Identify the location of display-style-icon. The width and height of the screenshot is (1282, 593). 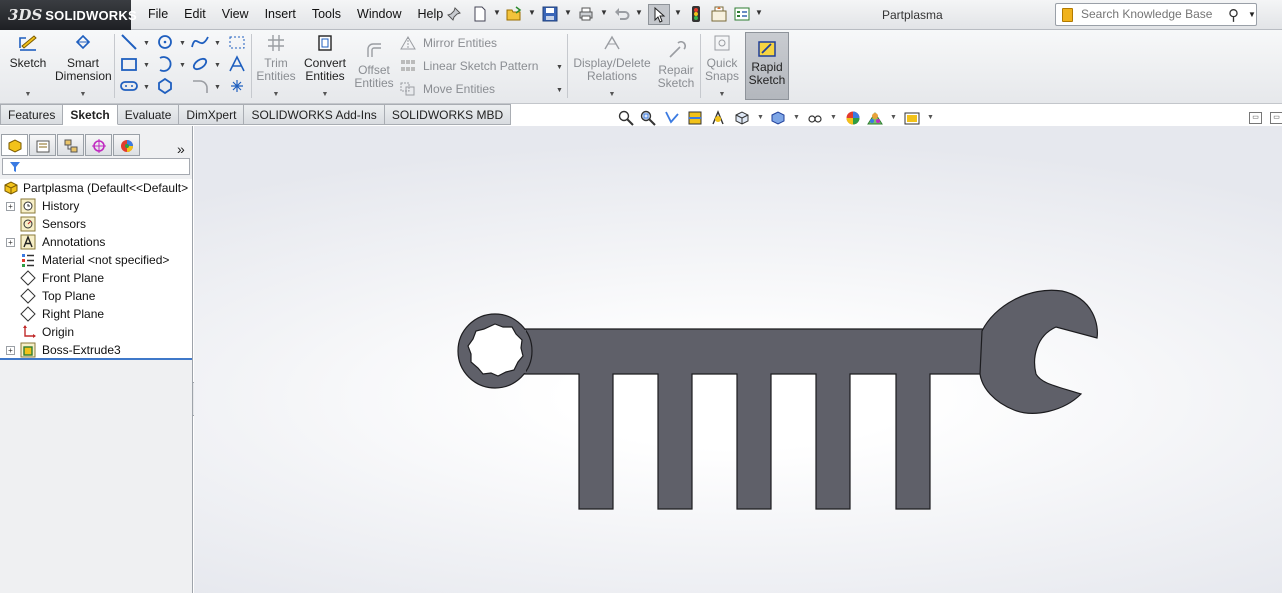
(778, 118).